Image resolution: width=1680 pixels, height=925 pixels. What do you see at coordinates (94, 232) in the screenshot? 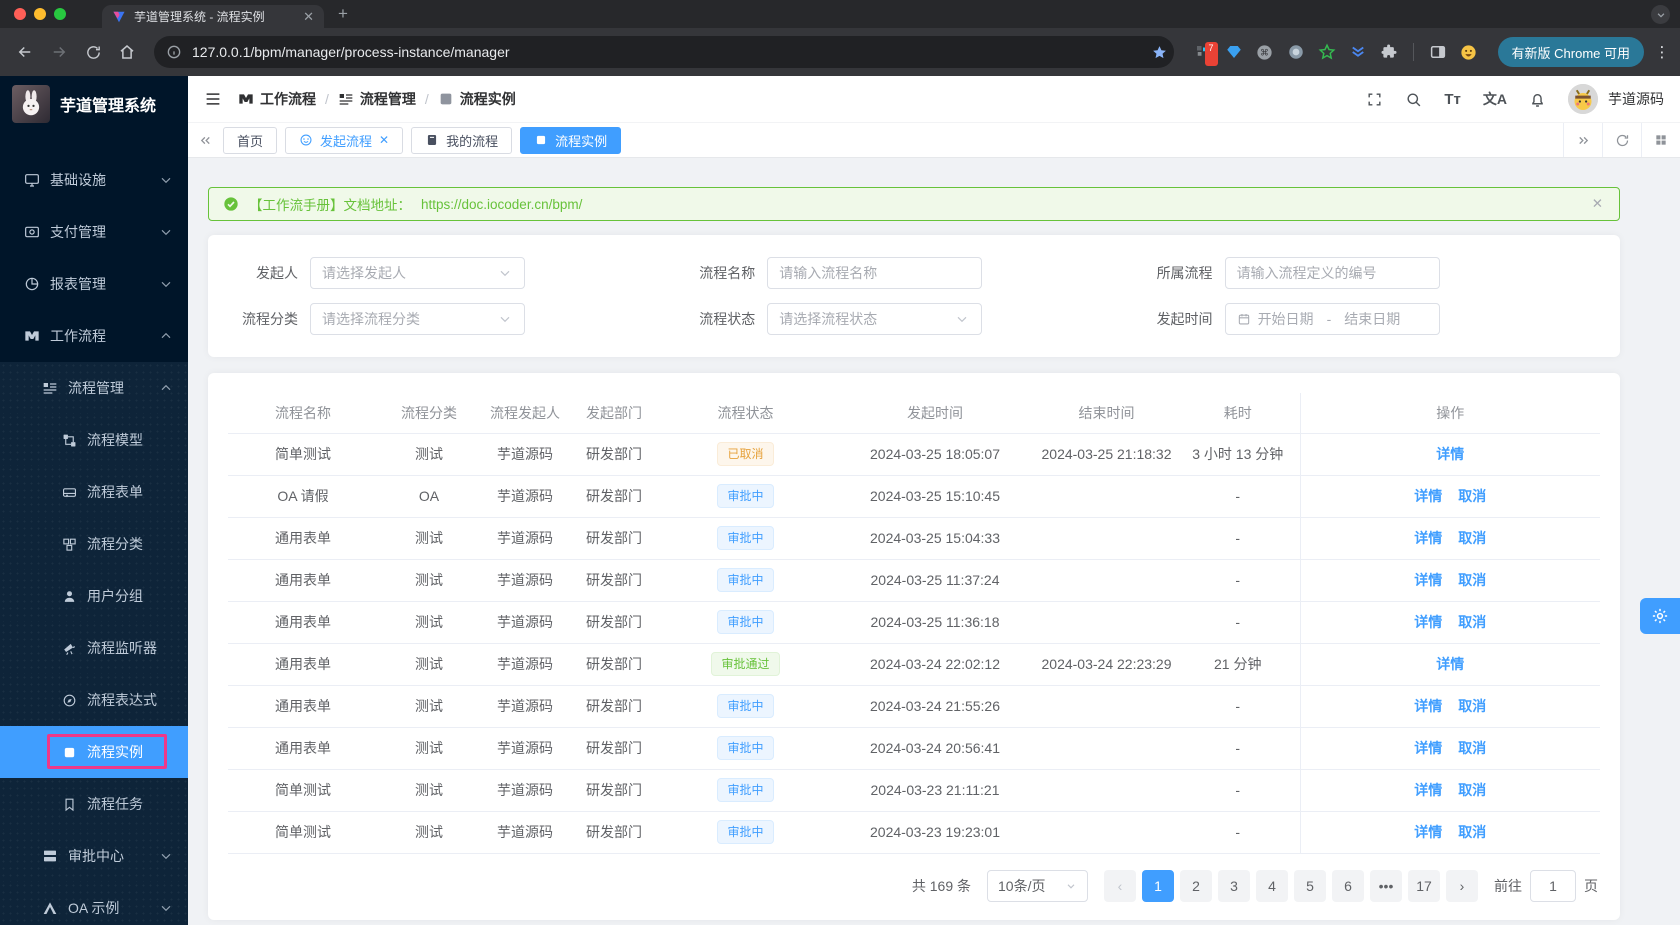
I see `sidebar-item-payment: 支付管理` at bounding box center [94, 232].